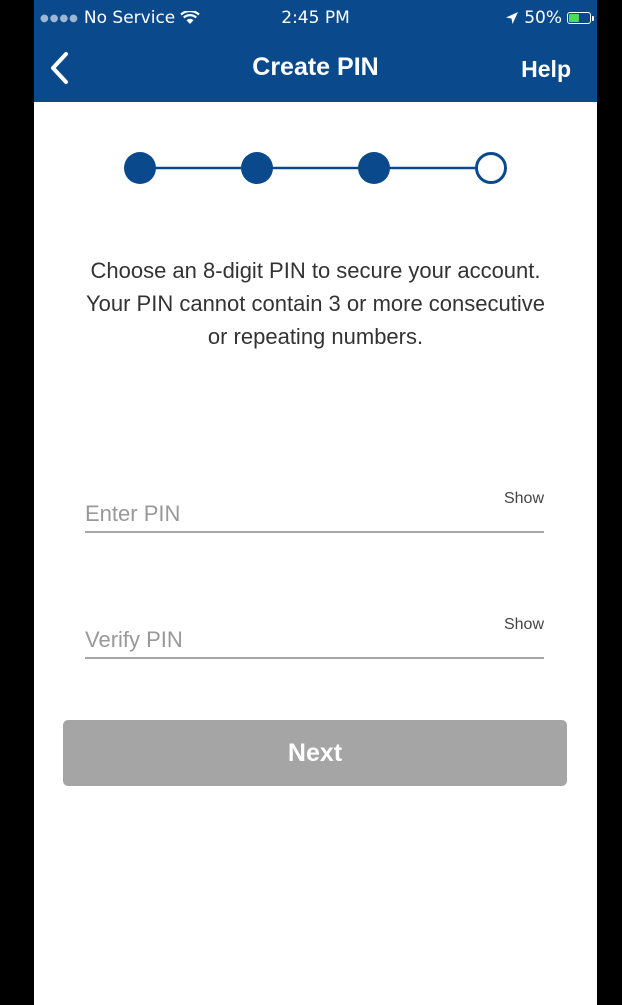 The image size is (622, 1005). I want to click on verify-pin-underline, so click(314, 658).